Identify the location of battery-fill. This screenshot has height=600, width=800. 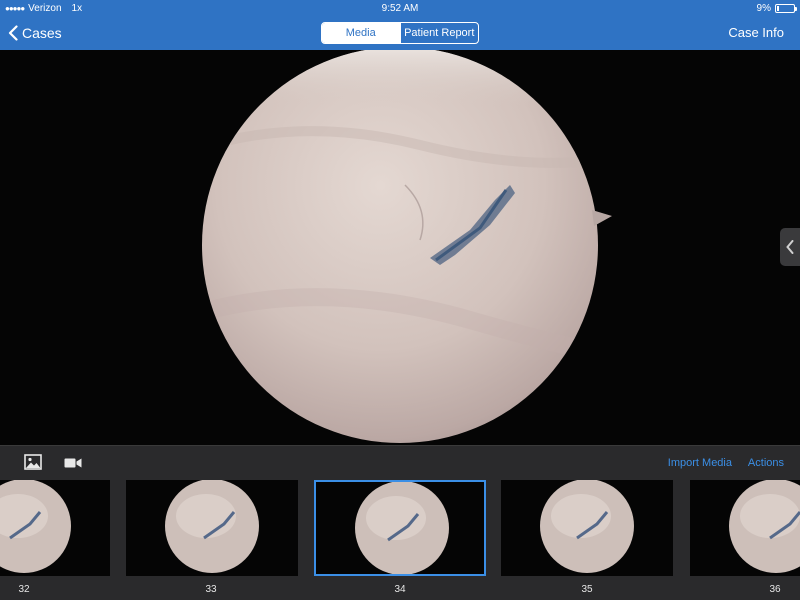
(778, 8).